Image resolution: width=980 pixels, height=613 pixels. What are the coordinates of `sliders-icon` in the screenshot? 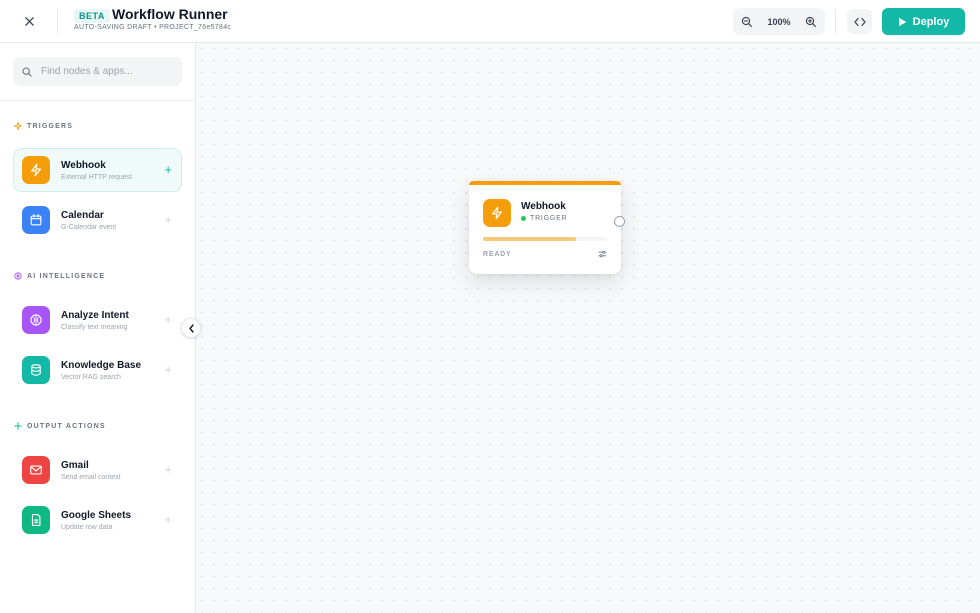 It's located at (602, 254).